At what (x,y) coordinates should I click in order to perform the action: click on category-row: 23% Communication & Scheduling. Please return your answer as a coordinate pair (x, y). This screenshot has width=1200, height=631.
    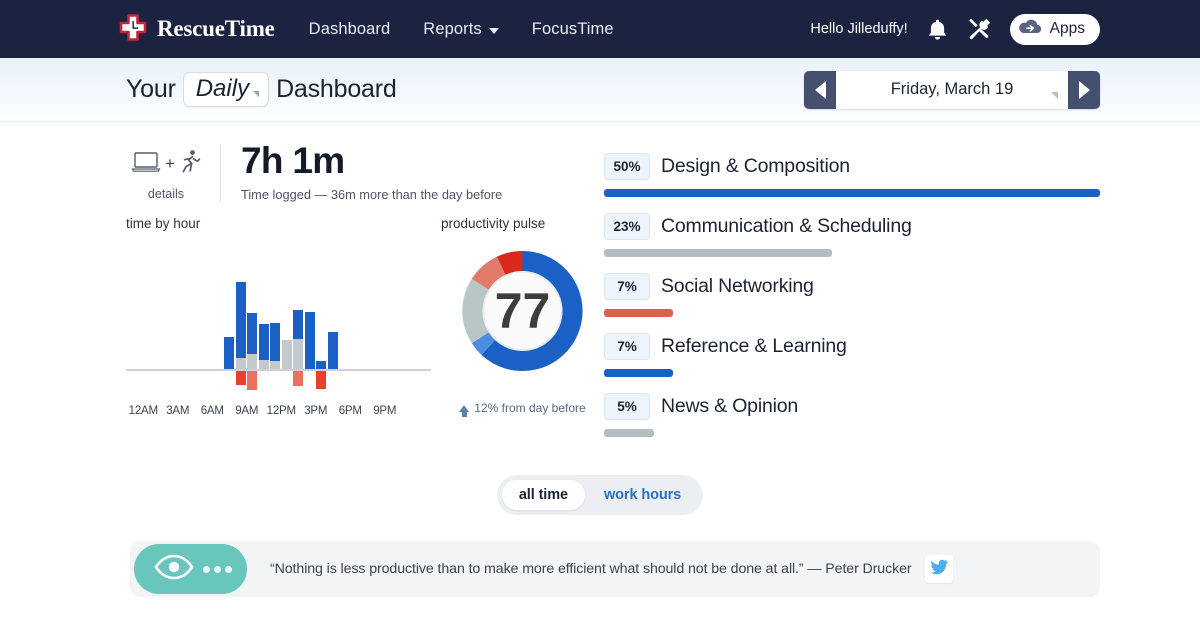
    Looking at the image, I should click on (852, 235).